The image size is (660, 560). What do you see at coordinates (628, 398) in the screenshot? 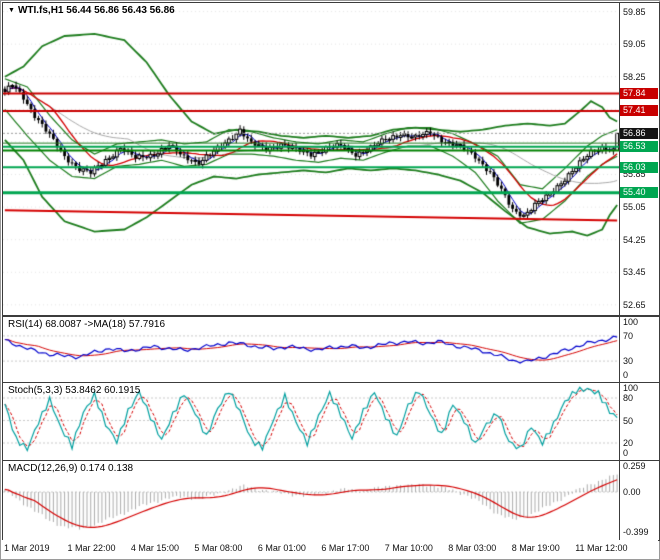
I see `axis-tick: 80` at bounding box center [628, 398].